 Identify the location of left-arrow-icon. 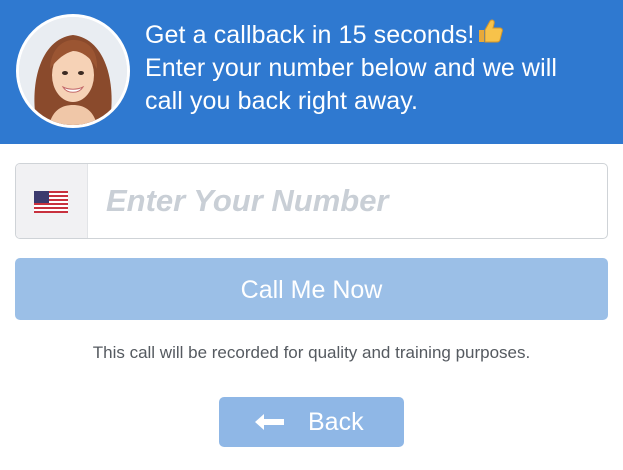
(269, 422).